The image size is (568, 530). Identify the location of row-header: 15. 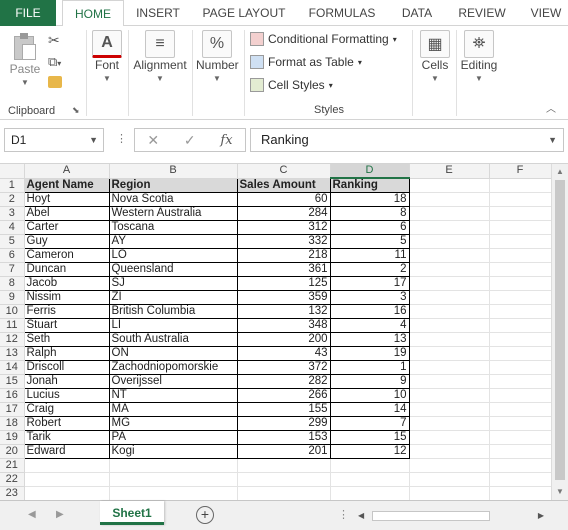
(12, 381).